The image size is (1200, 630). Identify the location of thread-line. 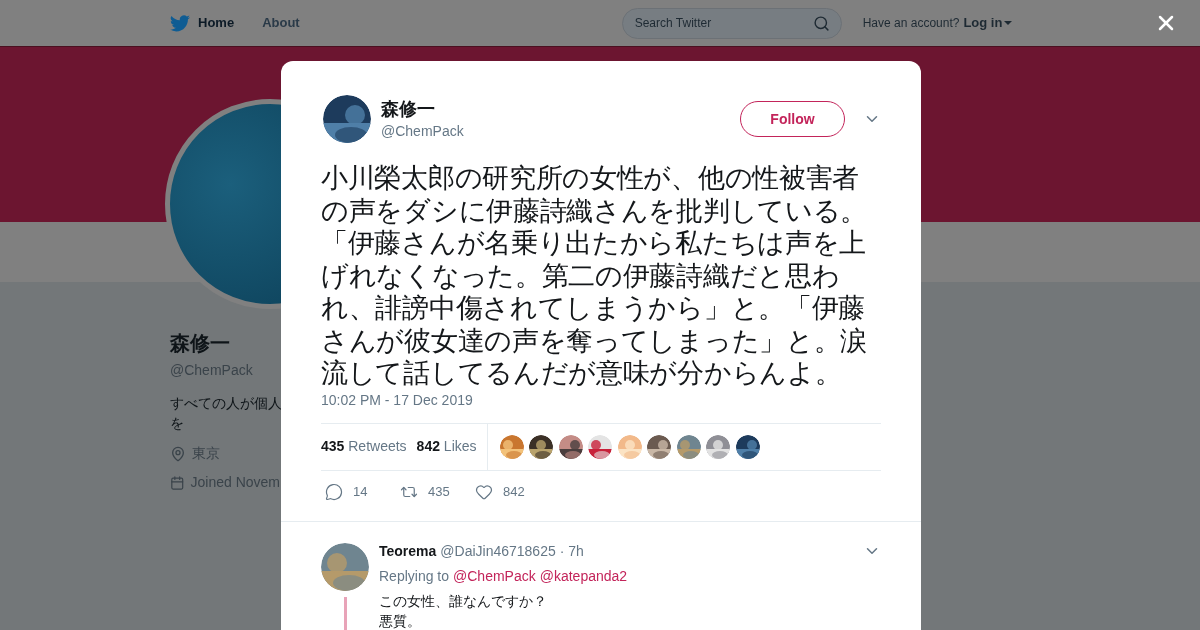
(345, 613).